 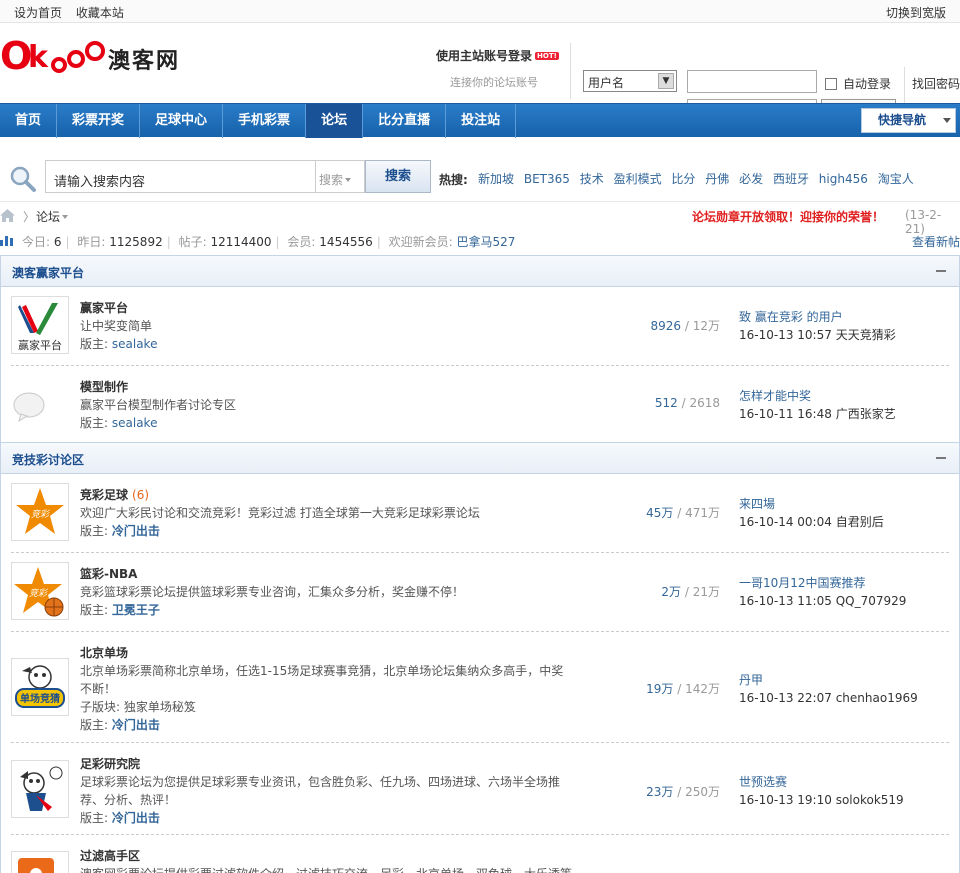 What do you see at coordinates (547, 179) in the screenshot?
I see `hot-term: BET365` at bounding box center [547, 179].